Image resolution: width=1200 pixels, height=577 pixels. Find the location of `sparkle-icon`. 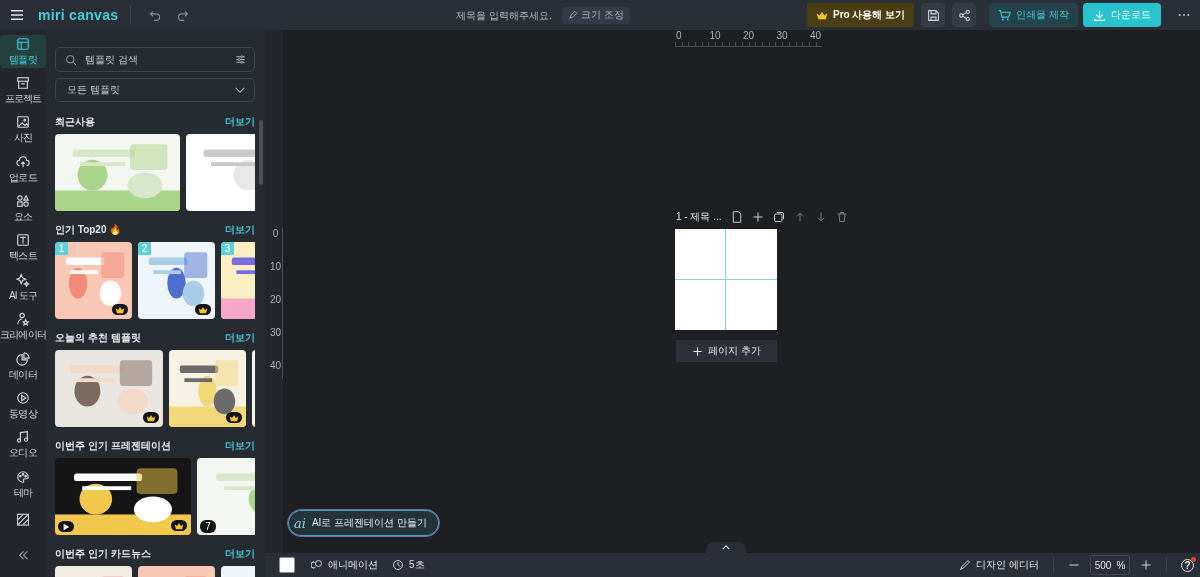

sparkle-icon is located at coordinates (23, 279).